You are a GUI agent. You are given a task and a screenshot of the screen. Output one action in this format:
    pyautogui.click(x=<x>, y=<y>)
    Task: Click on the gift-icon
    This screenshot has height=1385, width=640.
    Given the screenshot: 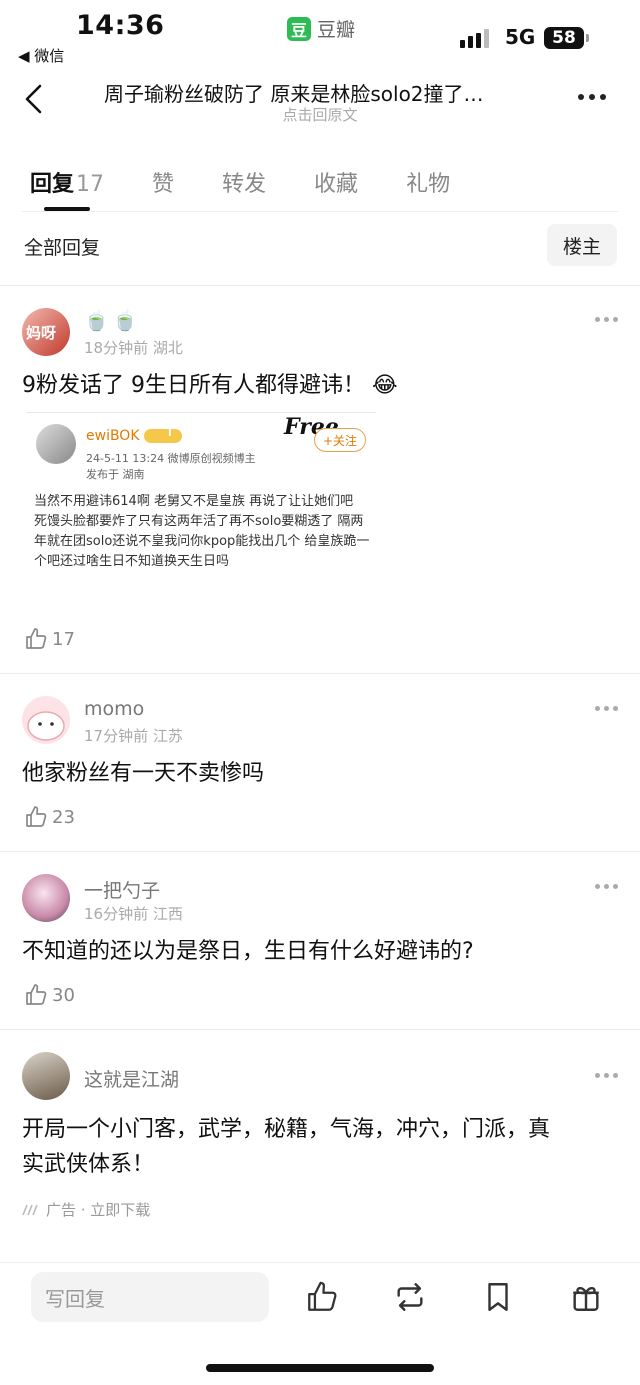 What is the action you would take?
    pyautogui.click(x=586, y=1297)
    